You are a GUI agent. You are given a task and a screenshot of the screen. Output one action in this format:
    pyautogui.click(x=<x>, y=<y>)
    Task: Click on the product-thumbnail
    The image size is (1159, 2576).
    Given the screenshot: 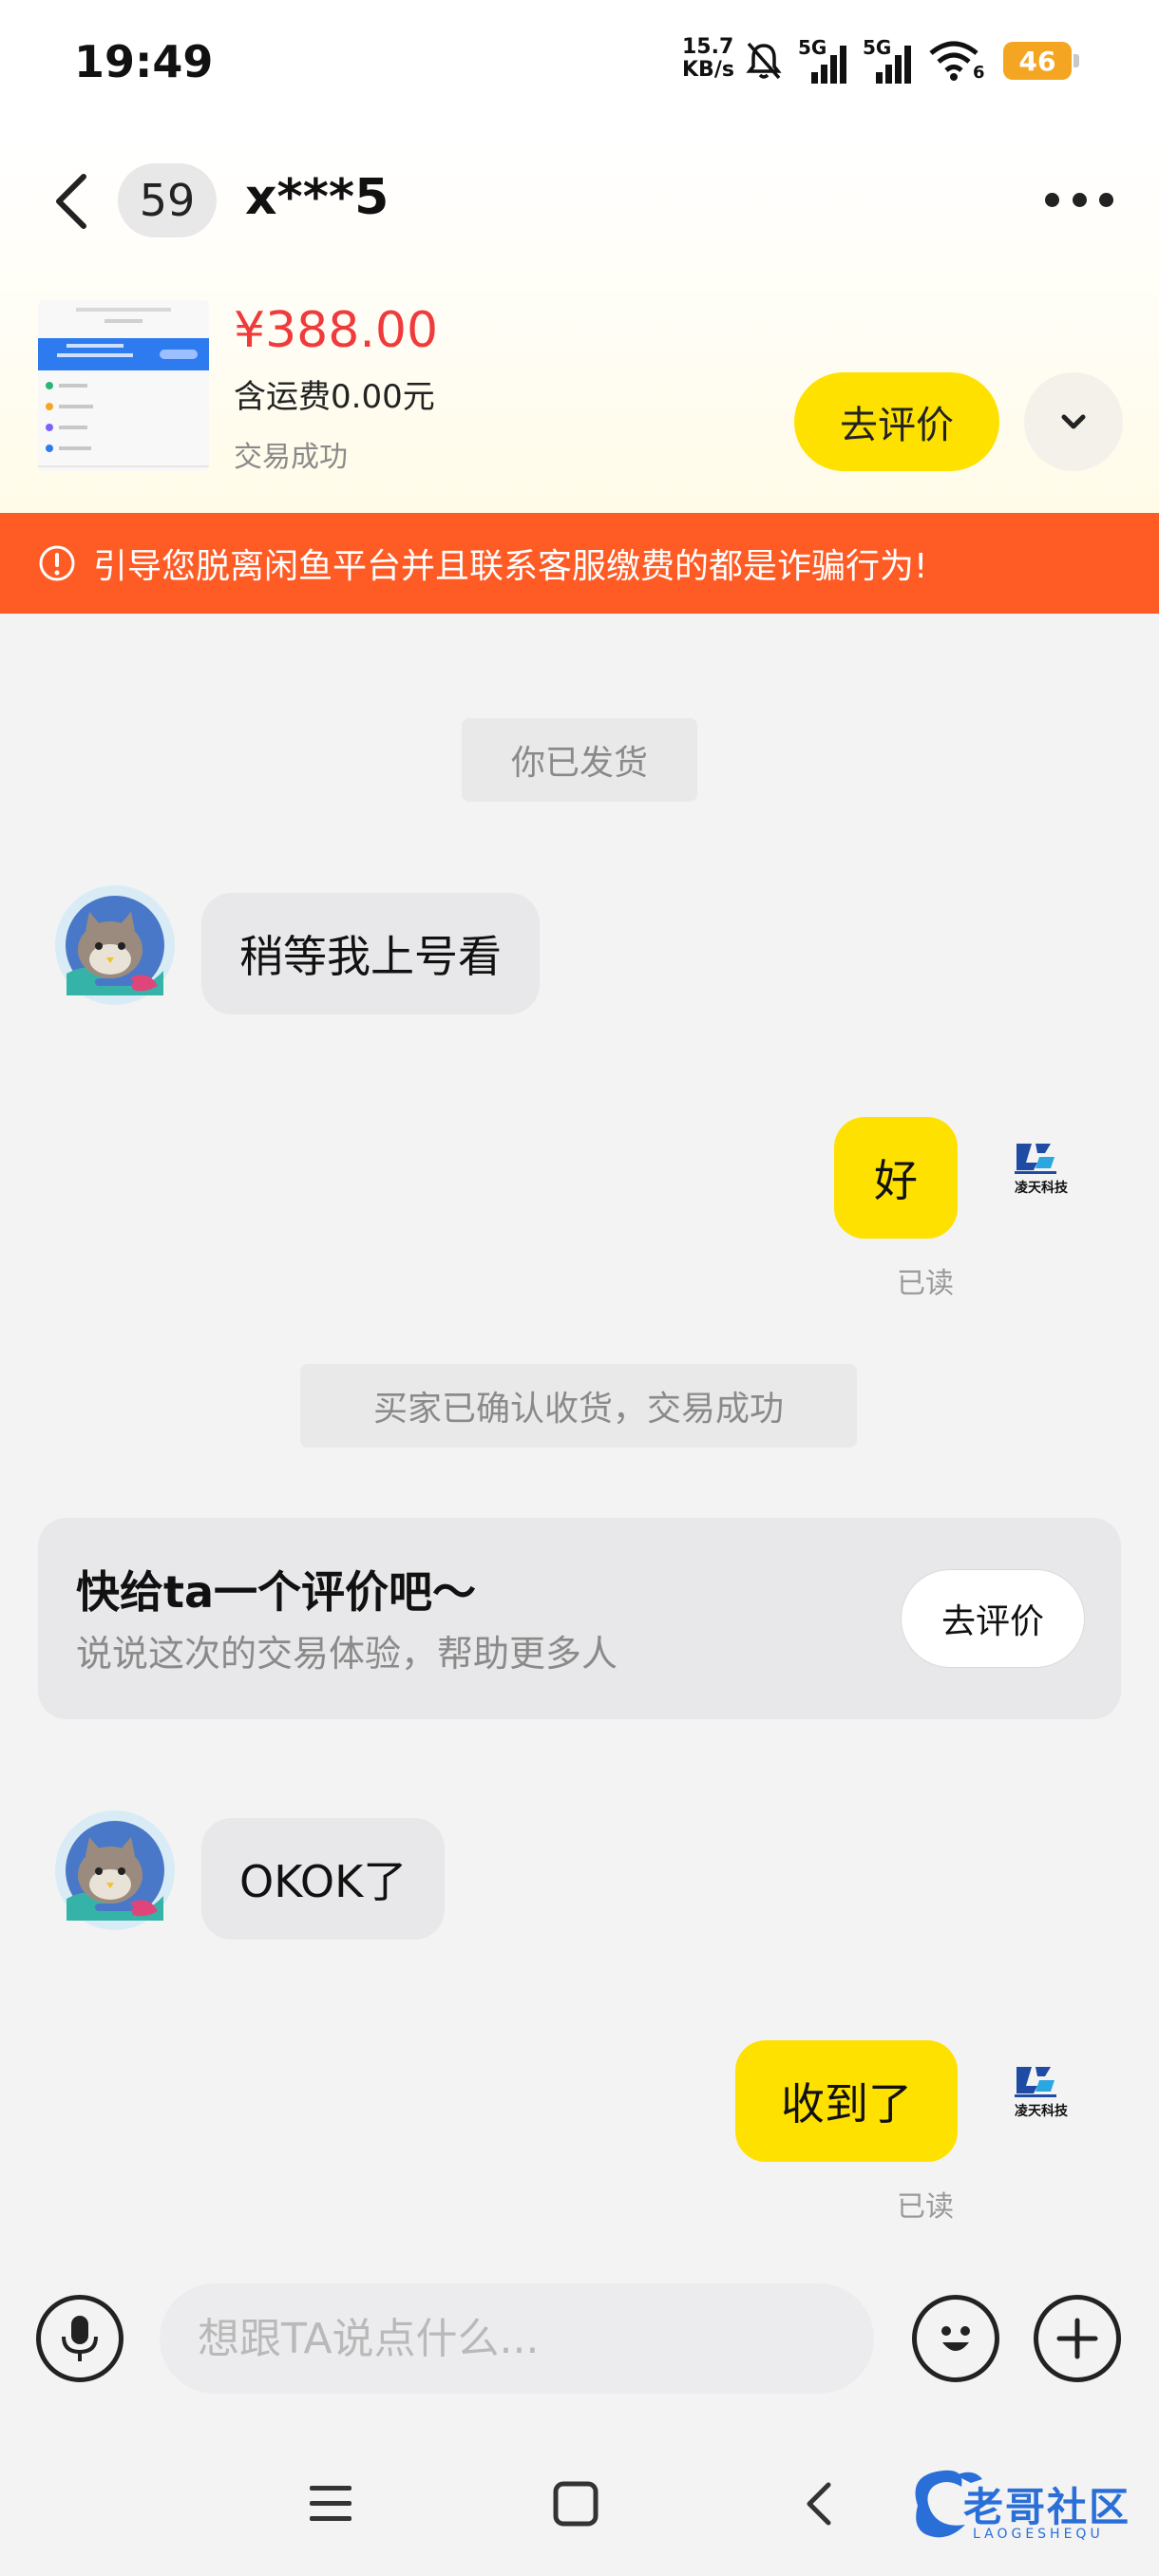 What is the action you would take?
    pyautogui.click(x=123, y=385)
    